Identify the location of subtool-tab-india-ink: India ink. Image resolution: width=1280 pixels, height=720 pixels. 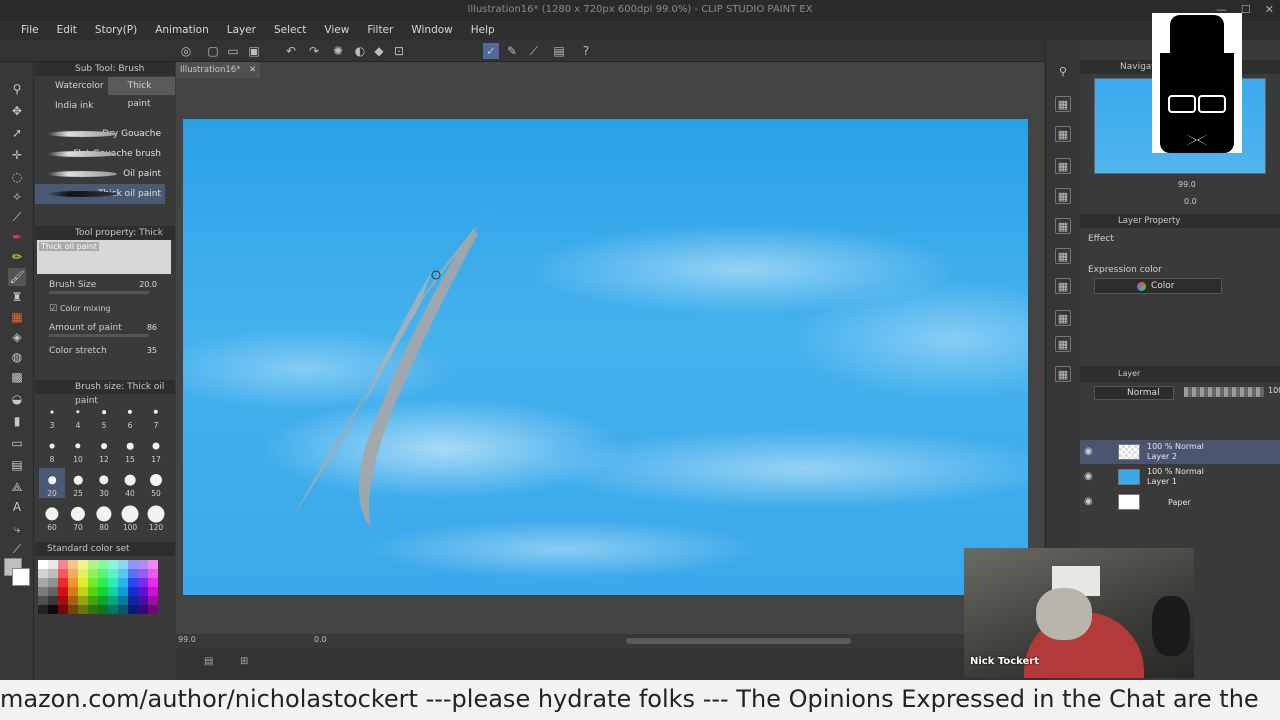
(66, 106).